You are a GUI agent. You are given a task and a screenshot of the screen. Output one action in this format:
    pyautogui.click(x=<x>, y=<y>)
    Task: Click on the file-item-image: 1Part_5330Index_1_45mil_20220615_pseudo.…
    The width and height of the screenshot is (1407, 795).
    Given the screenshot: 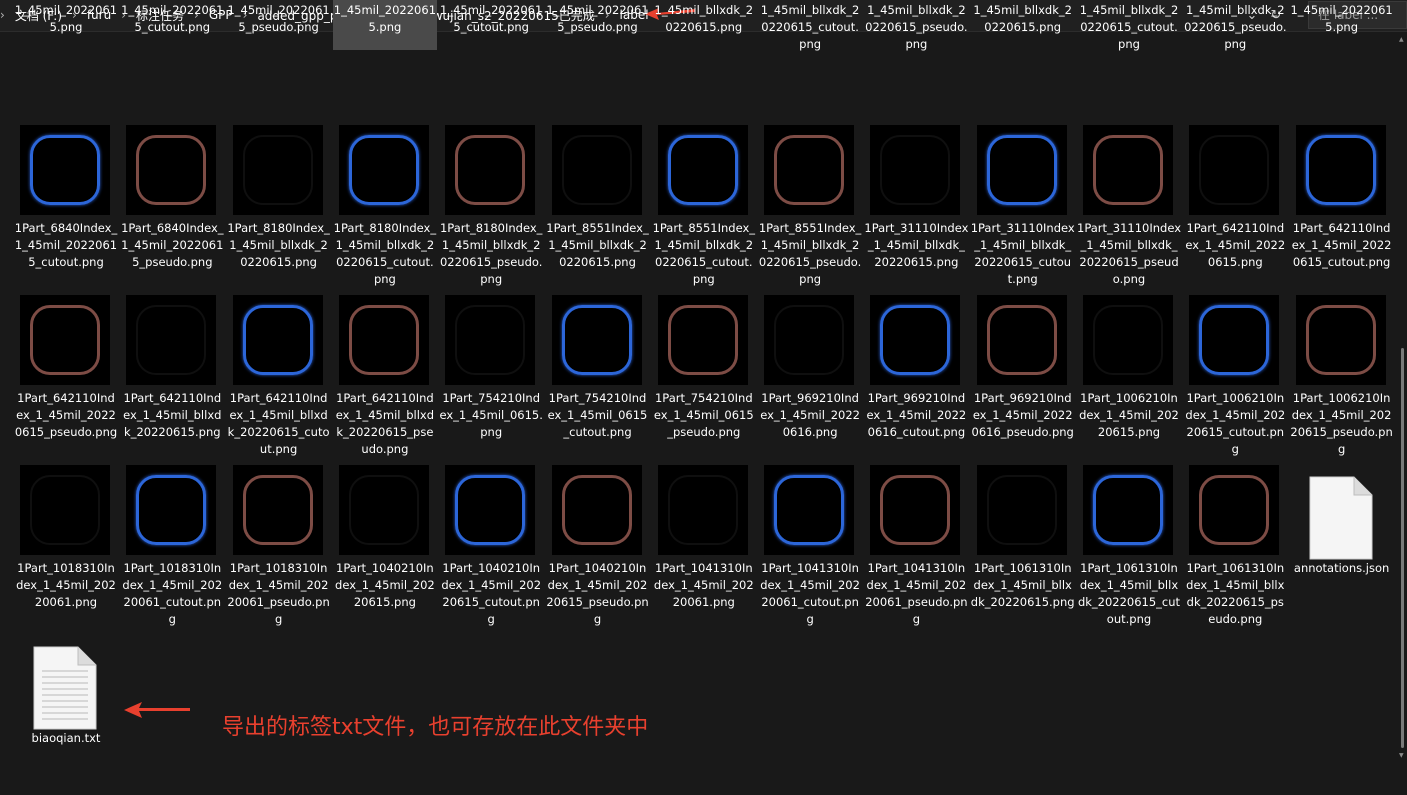 What is the action you would take?
    pyautogui.click(x=598, y=25)
    